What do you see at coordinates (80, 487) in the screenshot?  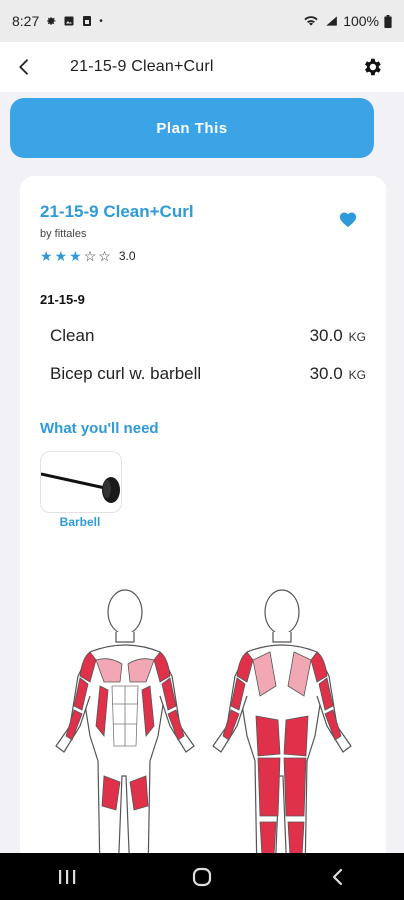 I see `barbell-icon` at bounding box center [80, 487].